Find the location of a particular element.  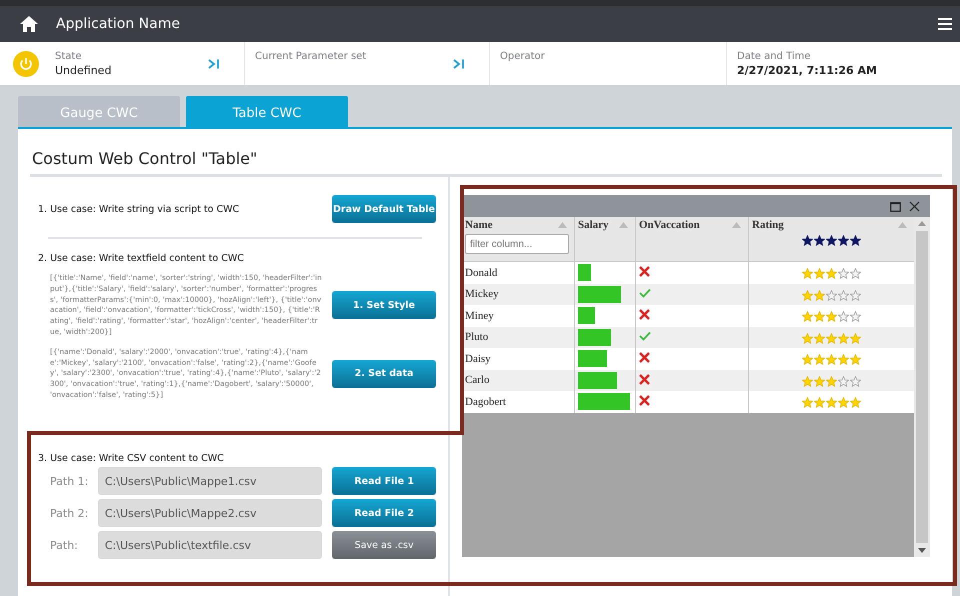

path-label: Path 1: is located at coordinates (69, 481).